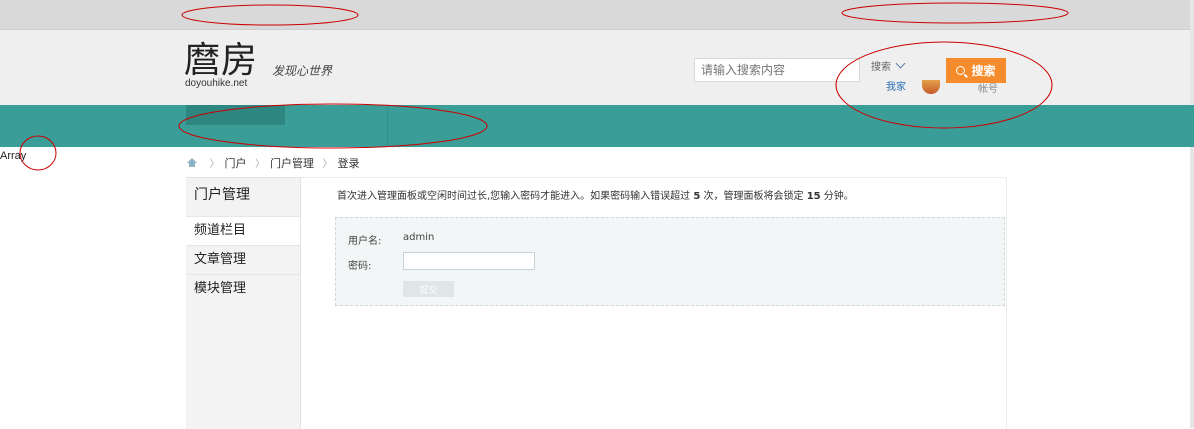  What do you see at coordinates (360, 266) in the screenshot?
I see `password-label: 密码:` at bounding box center [360, 266].